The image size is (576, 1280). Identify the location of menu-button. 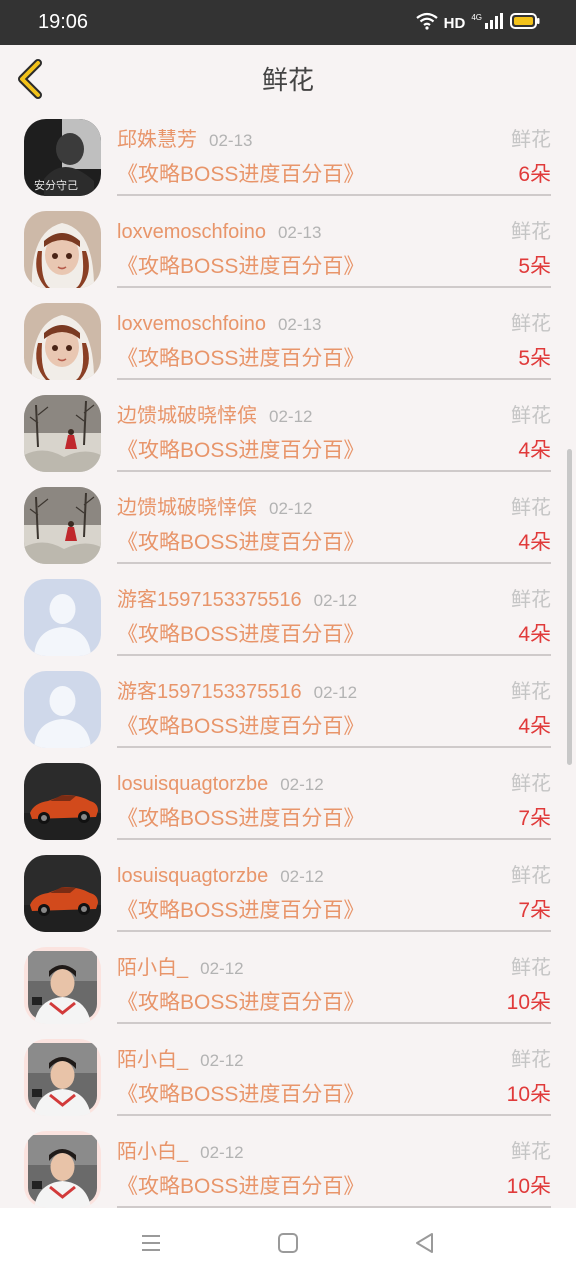
(151, 1243).